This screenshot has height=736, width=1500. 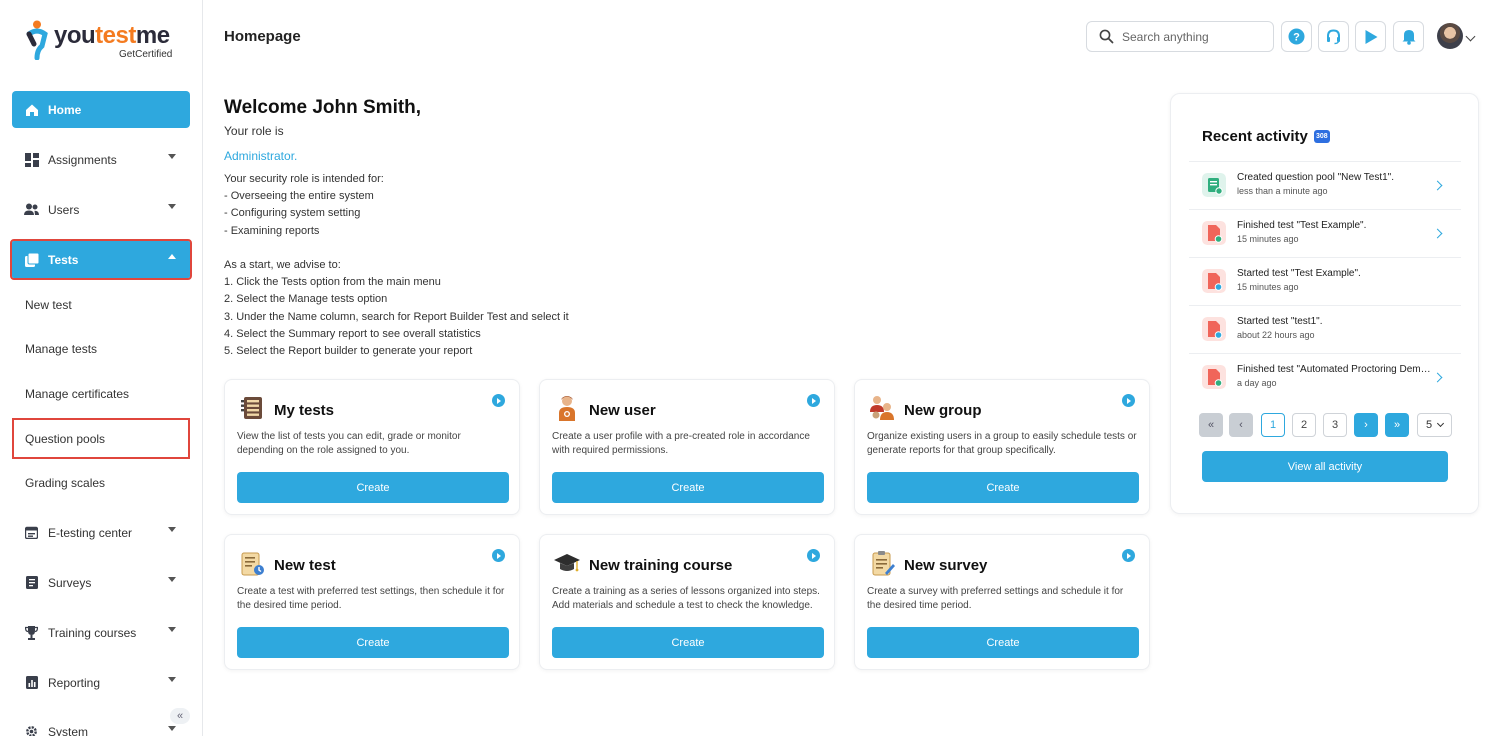 I want to click on survey-icon, so click(x=883, y=563).